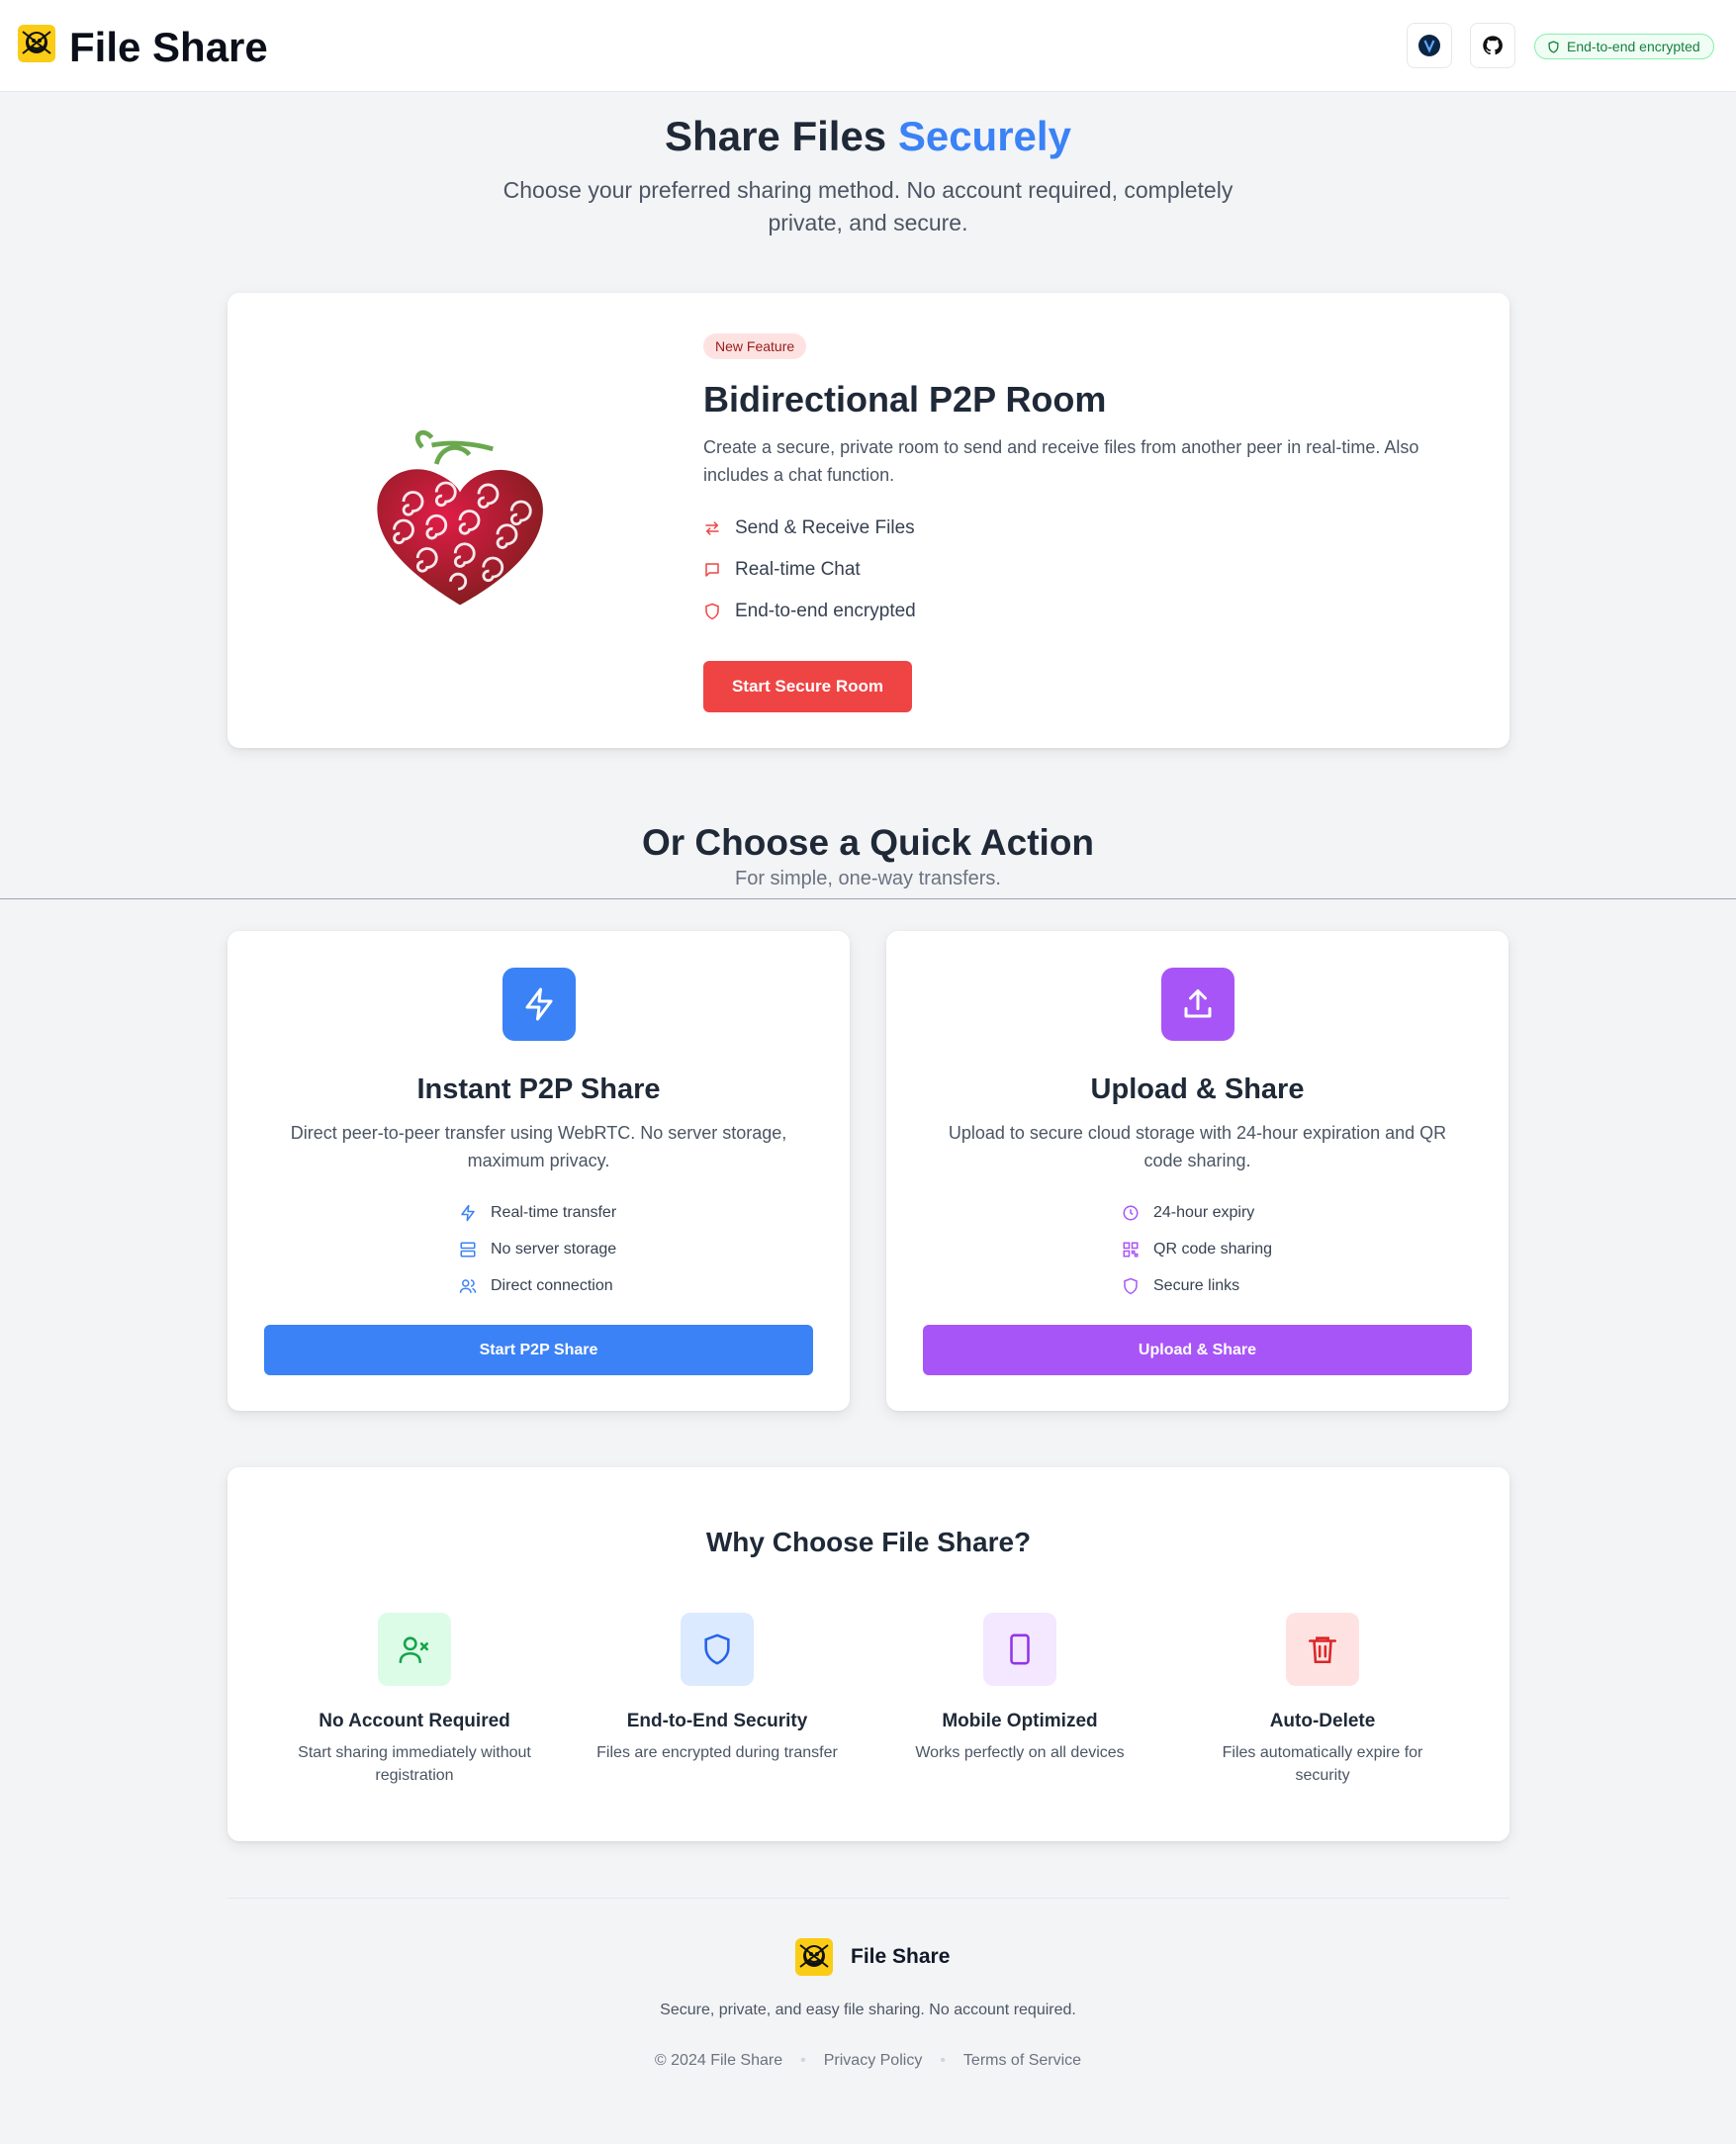 The width and height of the screenshot is (1736, 2144). Describe the element at coordinates (984, 136) in the screenshot. I see `hero-title-accent: Securely` at that location.